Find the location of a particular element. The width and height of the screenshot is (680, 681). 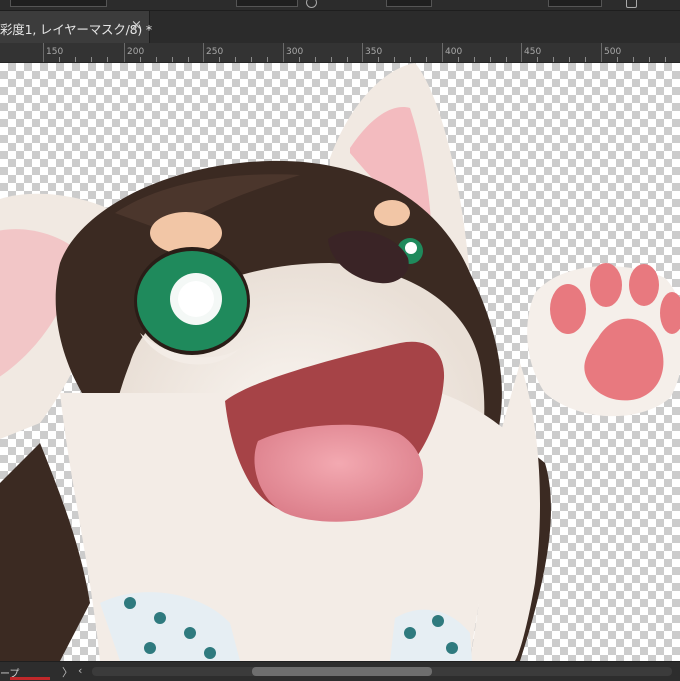

tool-options-bar is located at coordinates (340, 5).